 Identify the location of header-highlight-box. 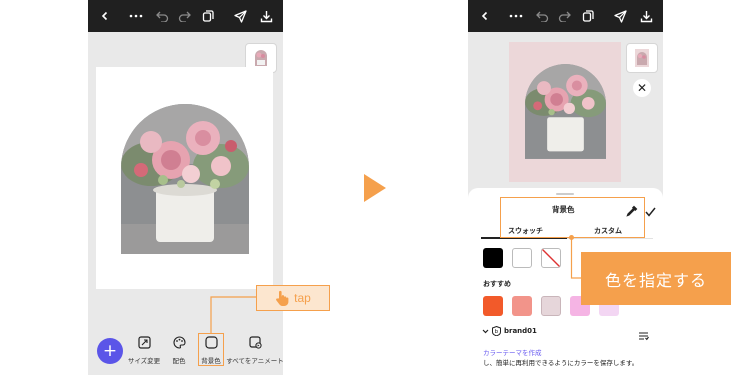
(572, 217).